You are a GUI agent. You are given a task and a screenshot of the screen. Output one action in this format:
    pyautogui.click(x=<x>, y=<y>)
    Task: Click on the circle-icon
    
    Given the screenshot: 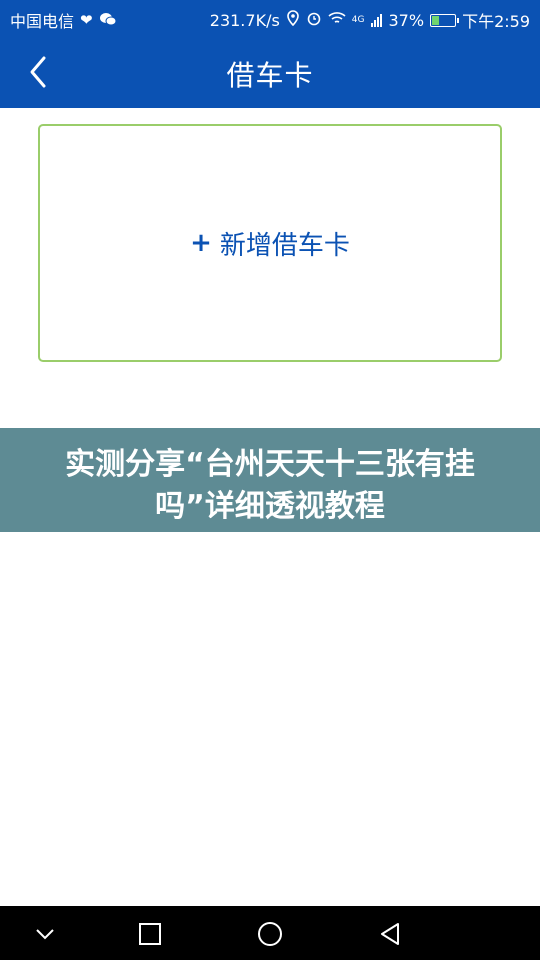 What is the action you would take?
    pyautogui.click(x=270, y=934)
    